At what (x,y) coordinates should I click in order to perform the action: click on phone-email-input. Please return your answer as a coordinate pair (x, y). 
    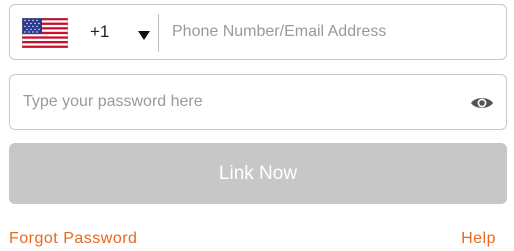
    Looking at the image, I should click on (332, 32).